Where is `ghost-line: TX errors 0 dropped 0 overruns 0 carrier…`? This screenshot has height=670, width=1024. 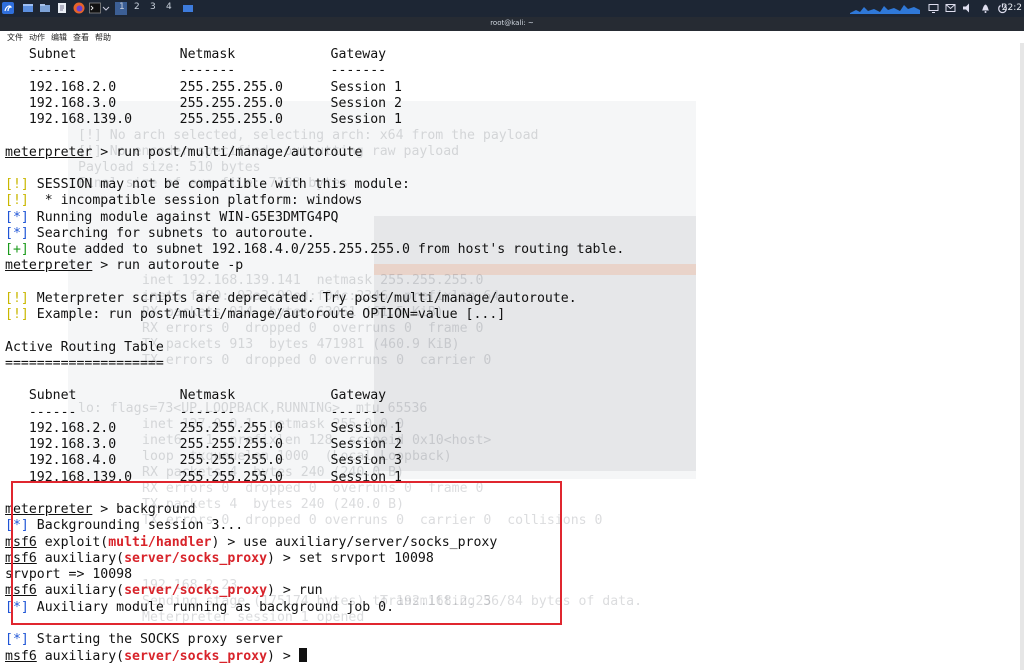
ghost-line: TX errors 0 dropped 0 overruns 0 carrier… is located at coordinates (317, 360).